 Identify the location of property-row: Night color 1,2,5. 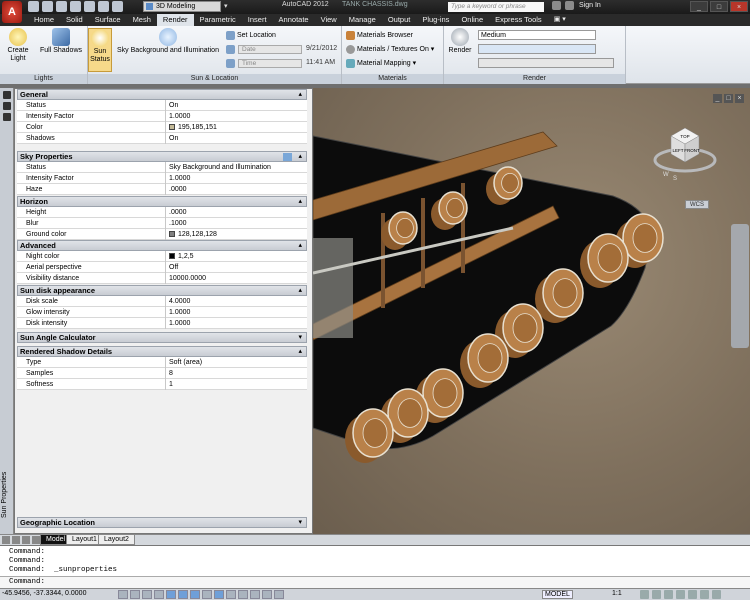
(162, 256).